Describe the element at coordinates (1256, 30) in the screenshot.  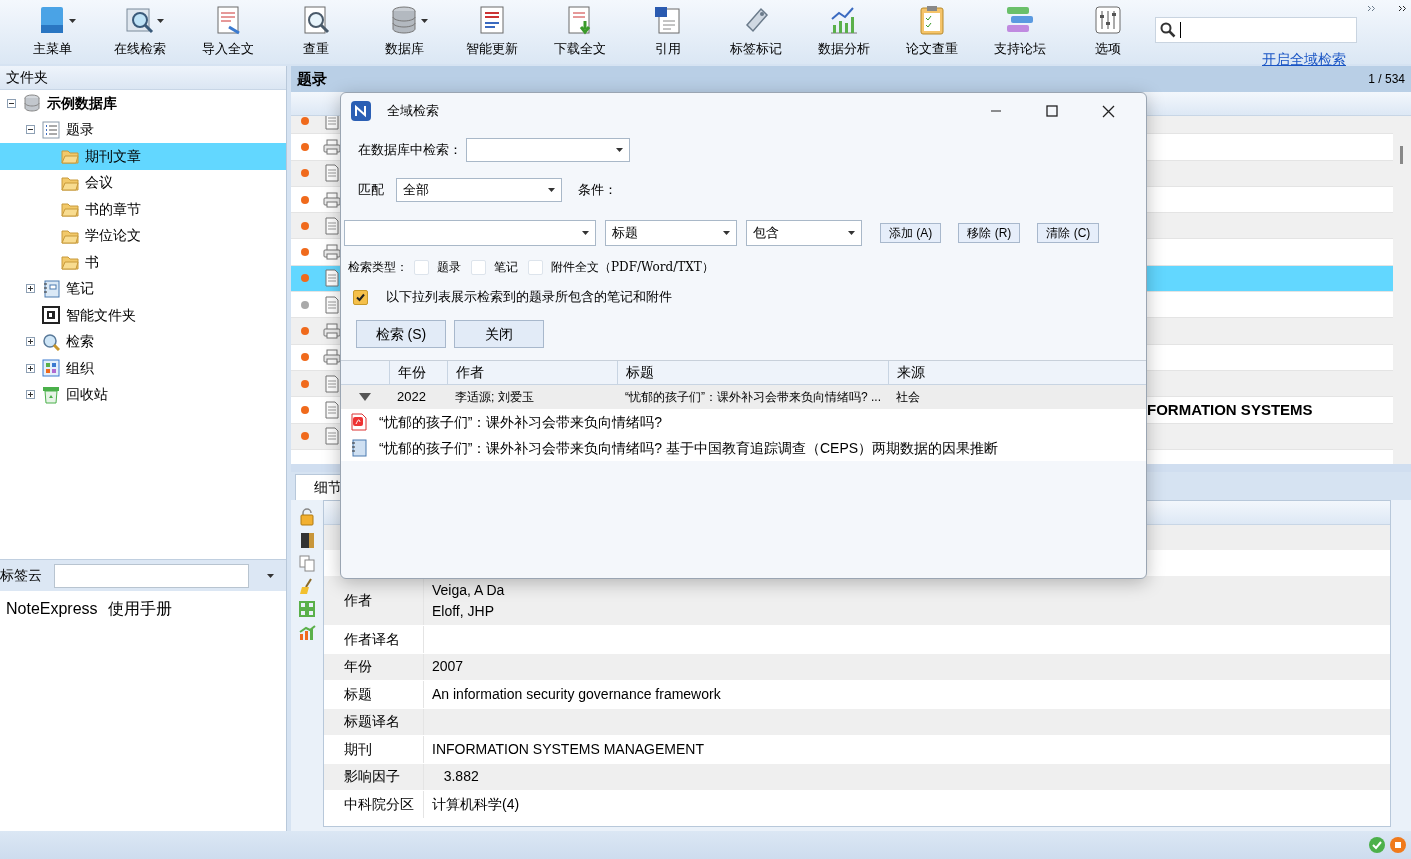
I see `search-field` at that location.